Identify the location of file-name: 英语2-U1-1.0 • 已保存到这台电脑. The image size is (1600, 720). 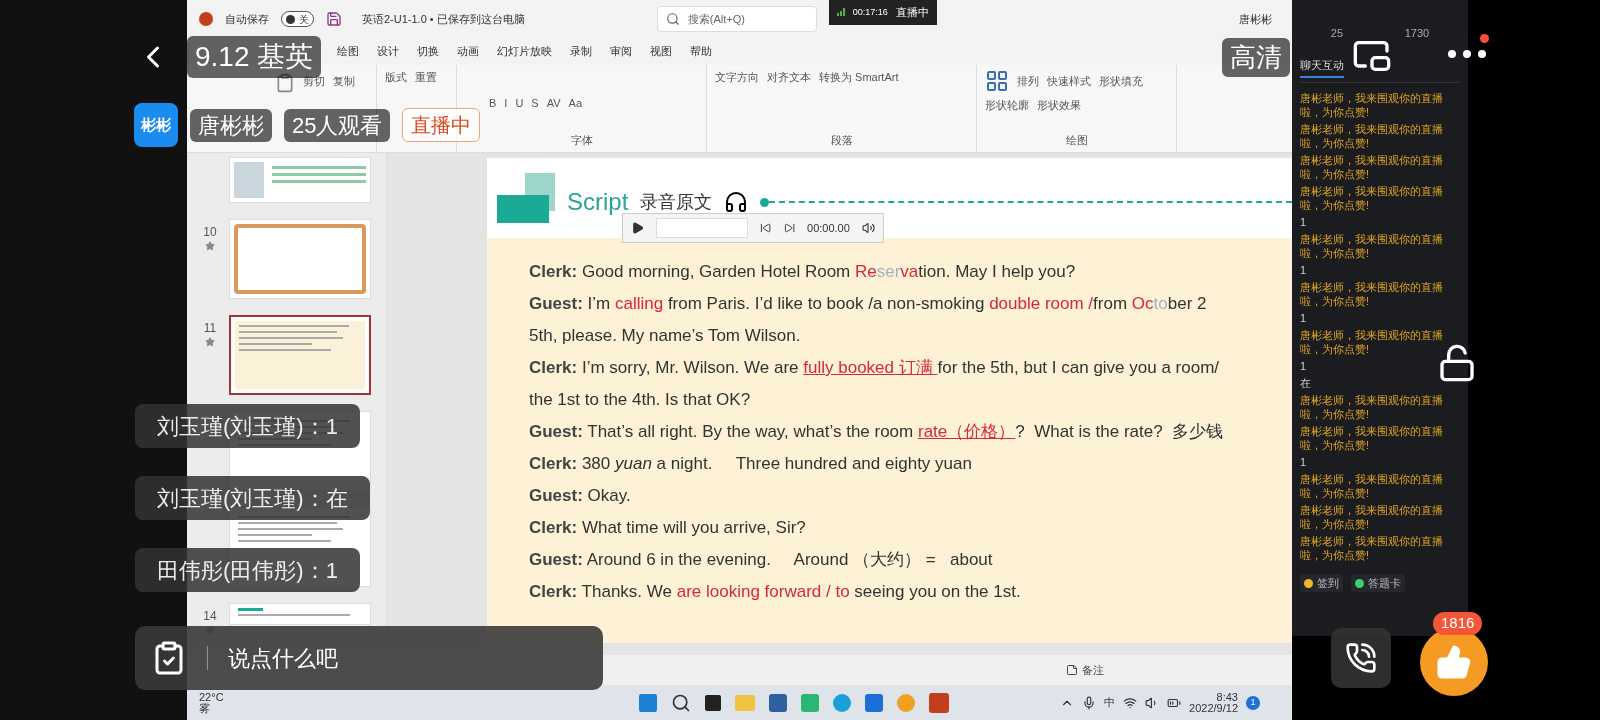
(443, 19).